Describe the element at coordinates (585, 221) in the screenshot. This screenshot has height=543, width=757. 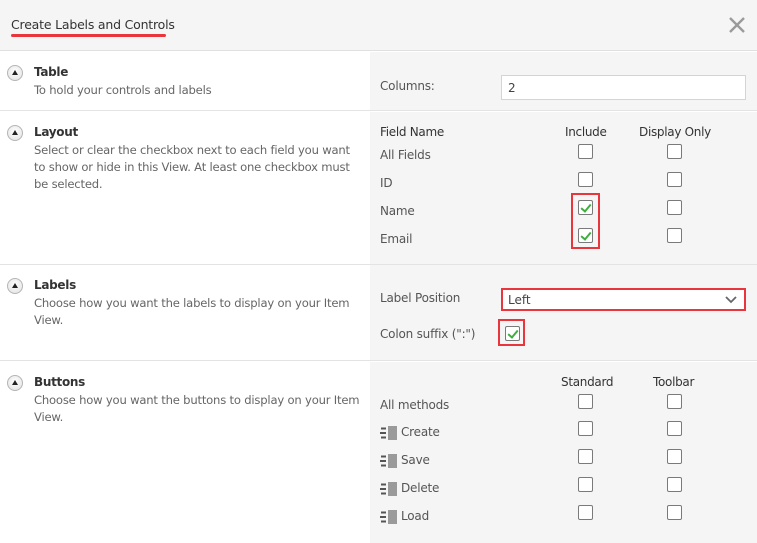
I see `include-highlight-box` at that location.